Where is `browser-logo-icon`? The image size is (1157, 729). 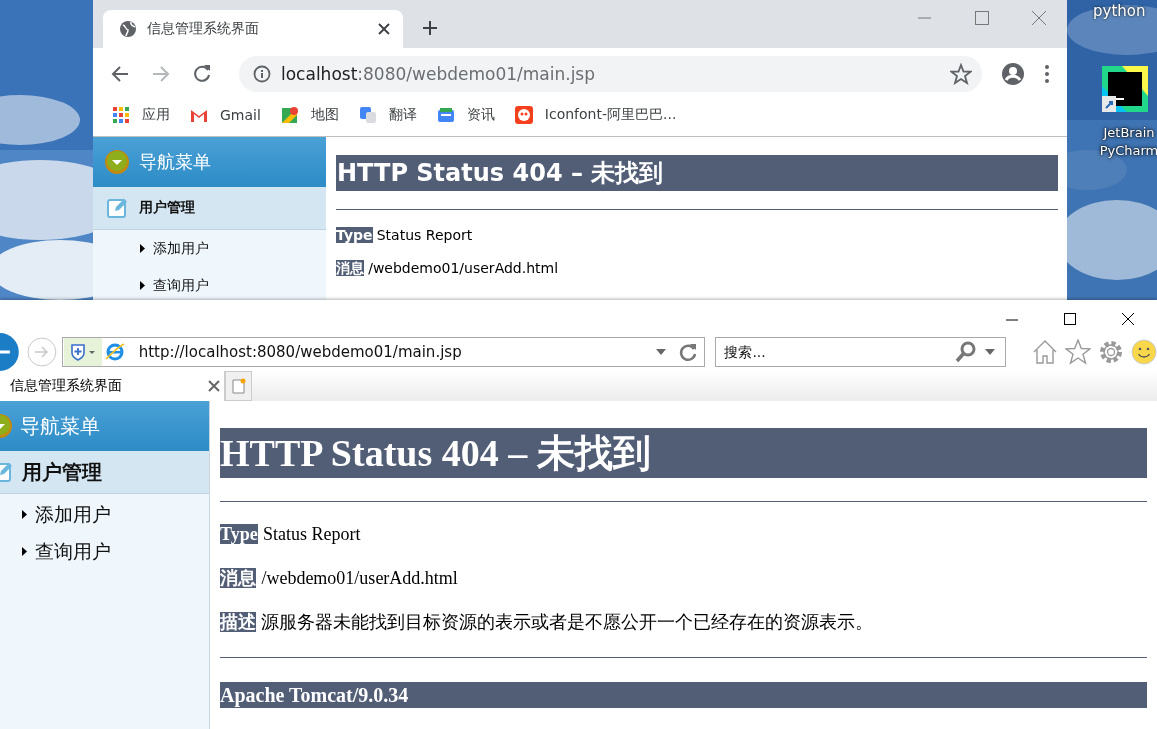 browser-logo-icon is located at coordinates (114, 352).